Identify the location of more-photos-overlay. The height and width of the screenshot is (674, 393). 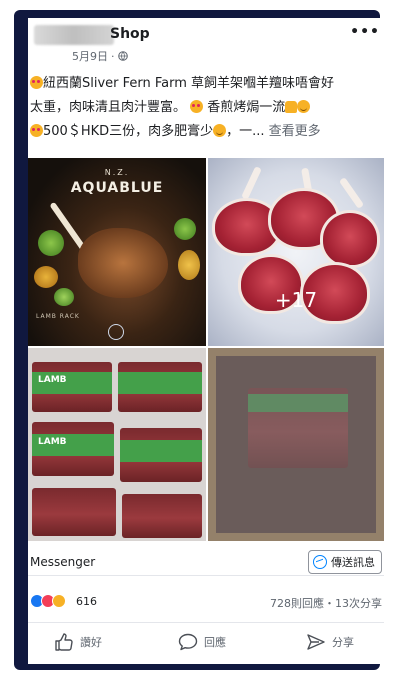
(296, 444).